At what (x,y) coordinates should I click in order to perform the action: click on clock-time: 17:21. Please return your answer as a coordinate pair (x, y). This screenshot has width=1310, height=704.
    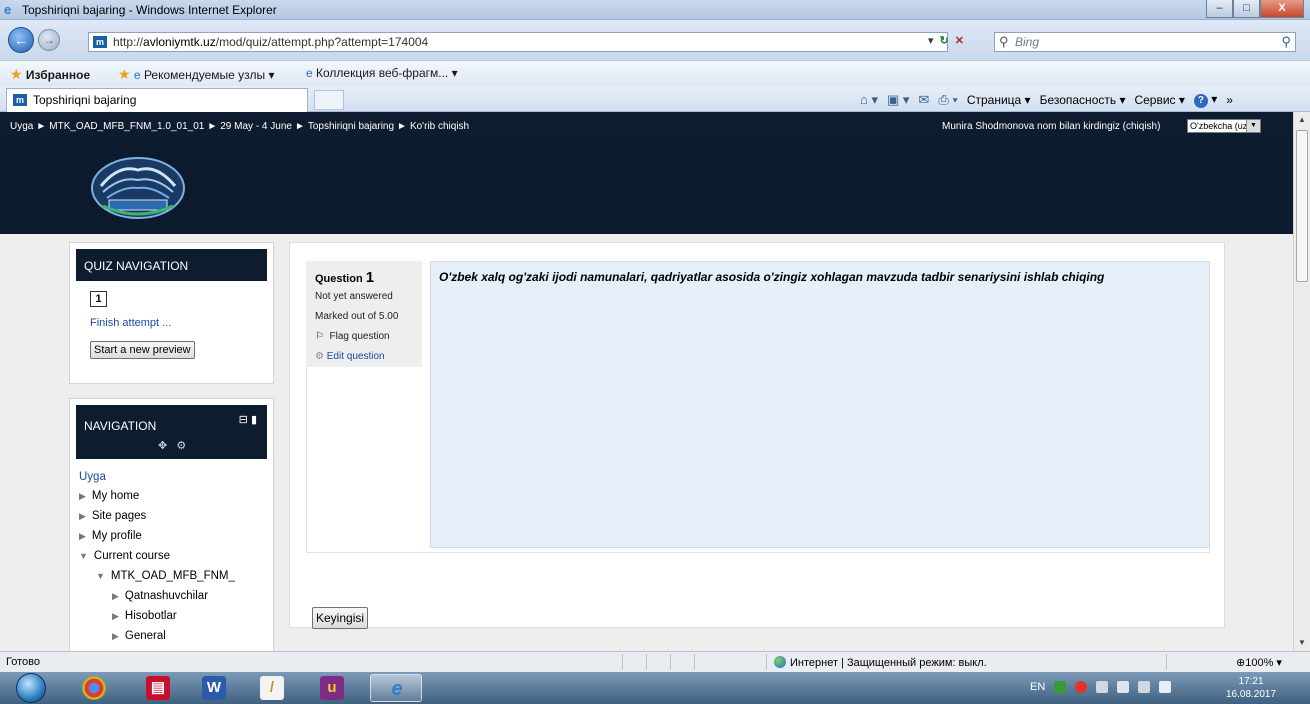
    Looking at the image, I should click on (1251, 681).